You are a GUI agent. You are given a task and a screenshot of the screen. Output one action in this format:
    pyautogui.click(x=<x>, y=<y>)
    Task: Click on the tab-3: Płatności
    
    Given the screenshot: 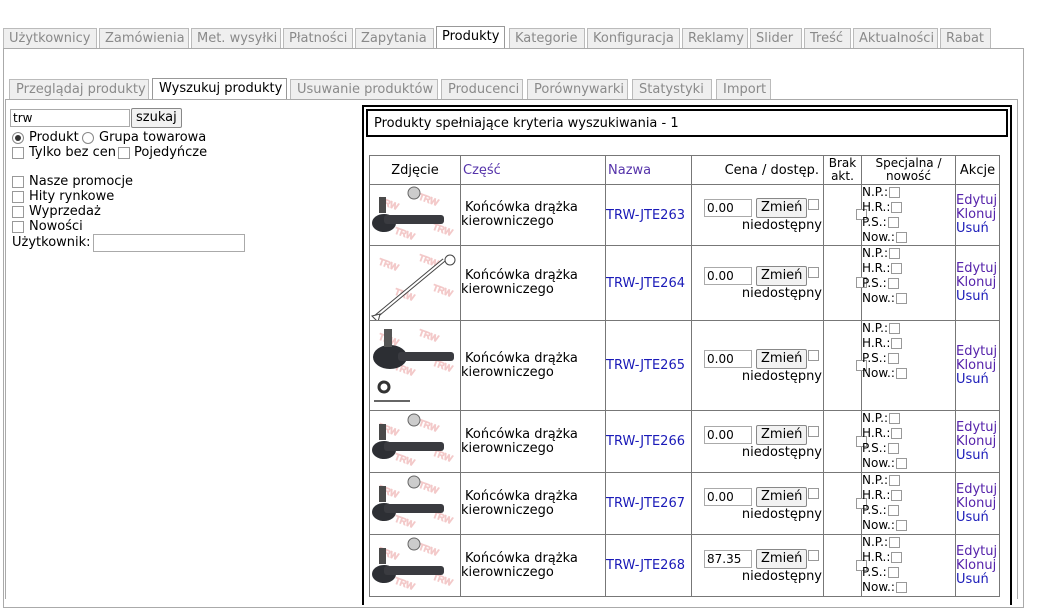 What is the action you would take?
    pyautogui.click(x=318, y=38)
    